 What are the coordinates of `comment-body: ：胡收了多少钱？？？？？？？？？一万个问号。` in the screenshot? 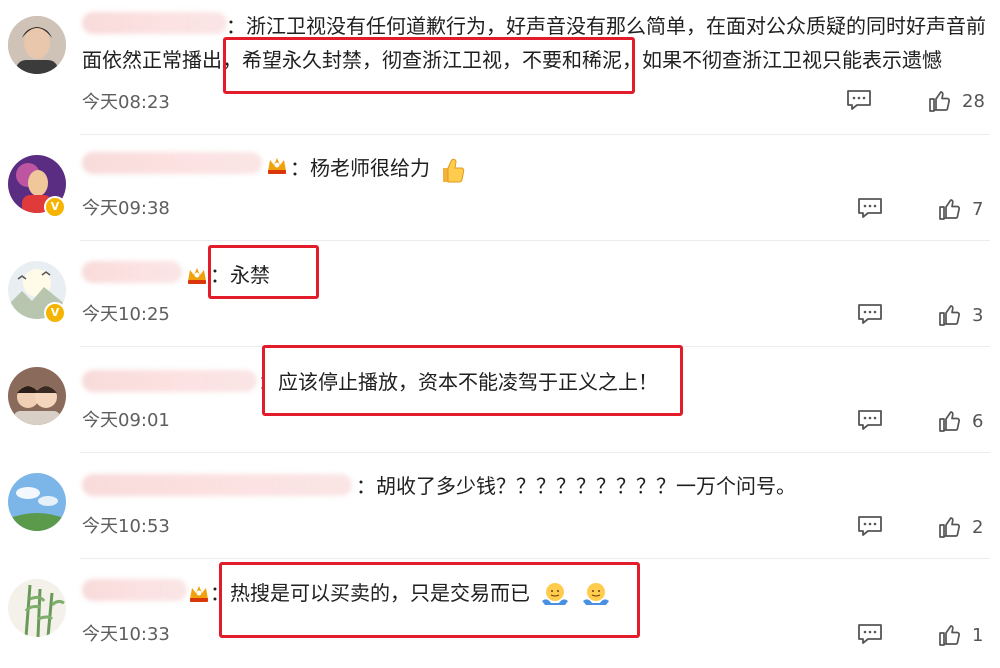 It's located at (576, 486).